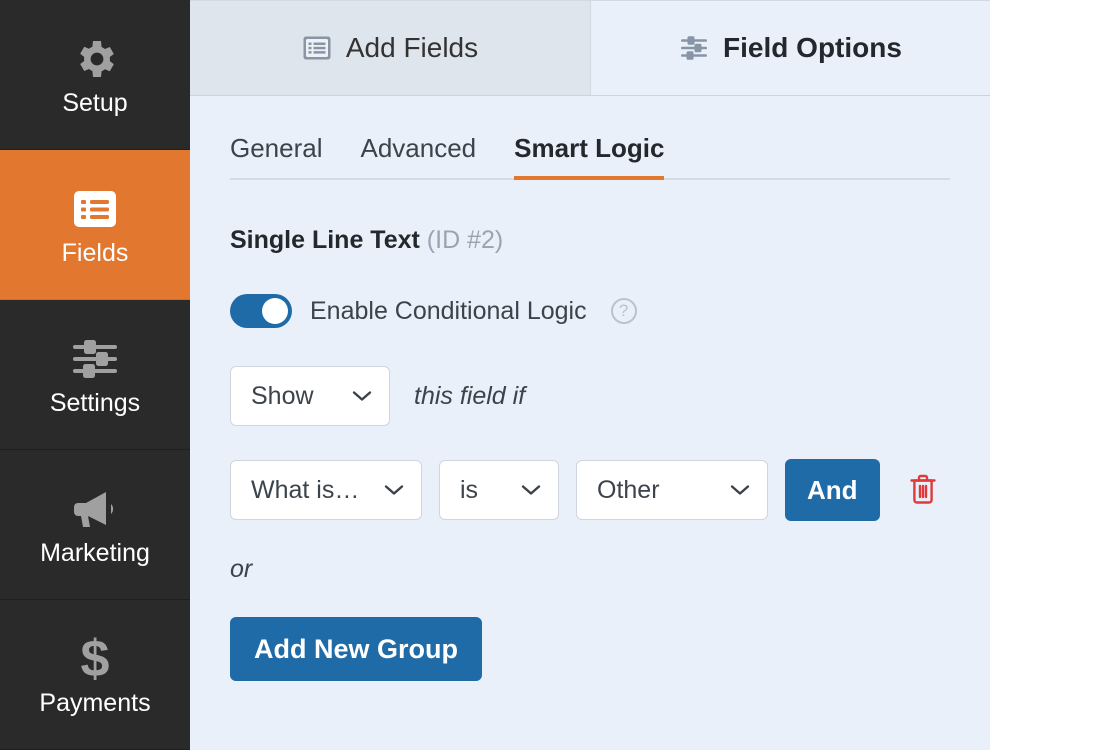 Image resolution: width=1116 pixels, height=750 pixels. Describe the element at coordinates (241, 569) in the screenshot. I see `or-label: or` at that location.